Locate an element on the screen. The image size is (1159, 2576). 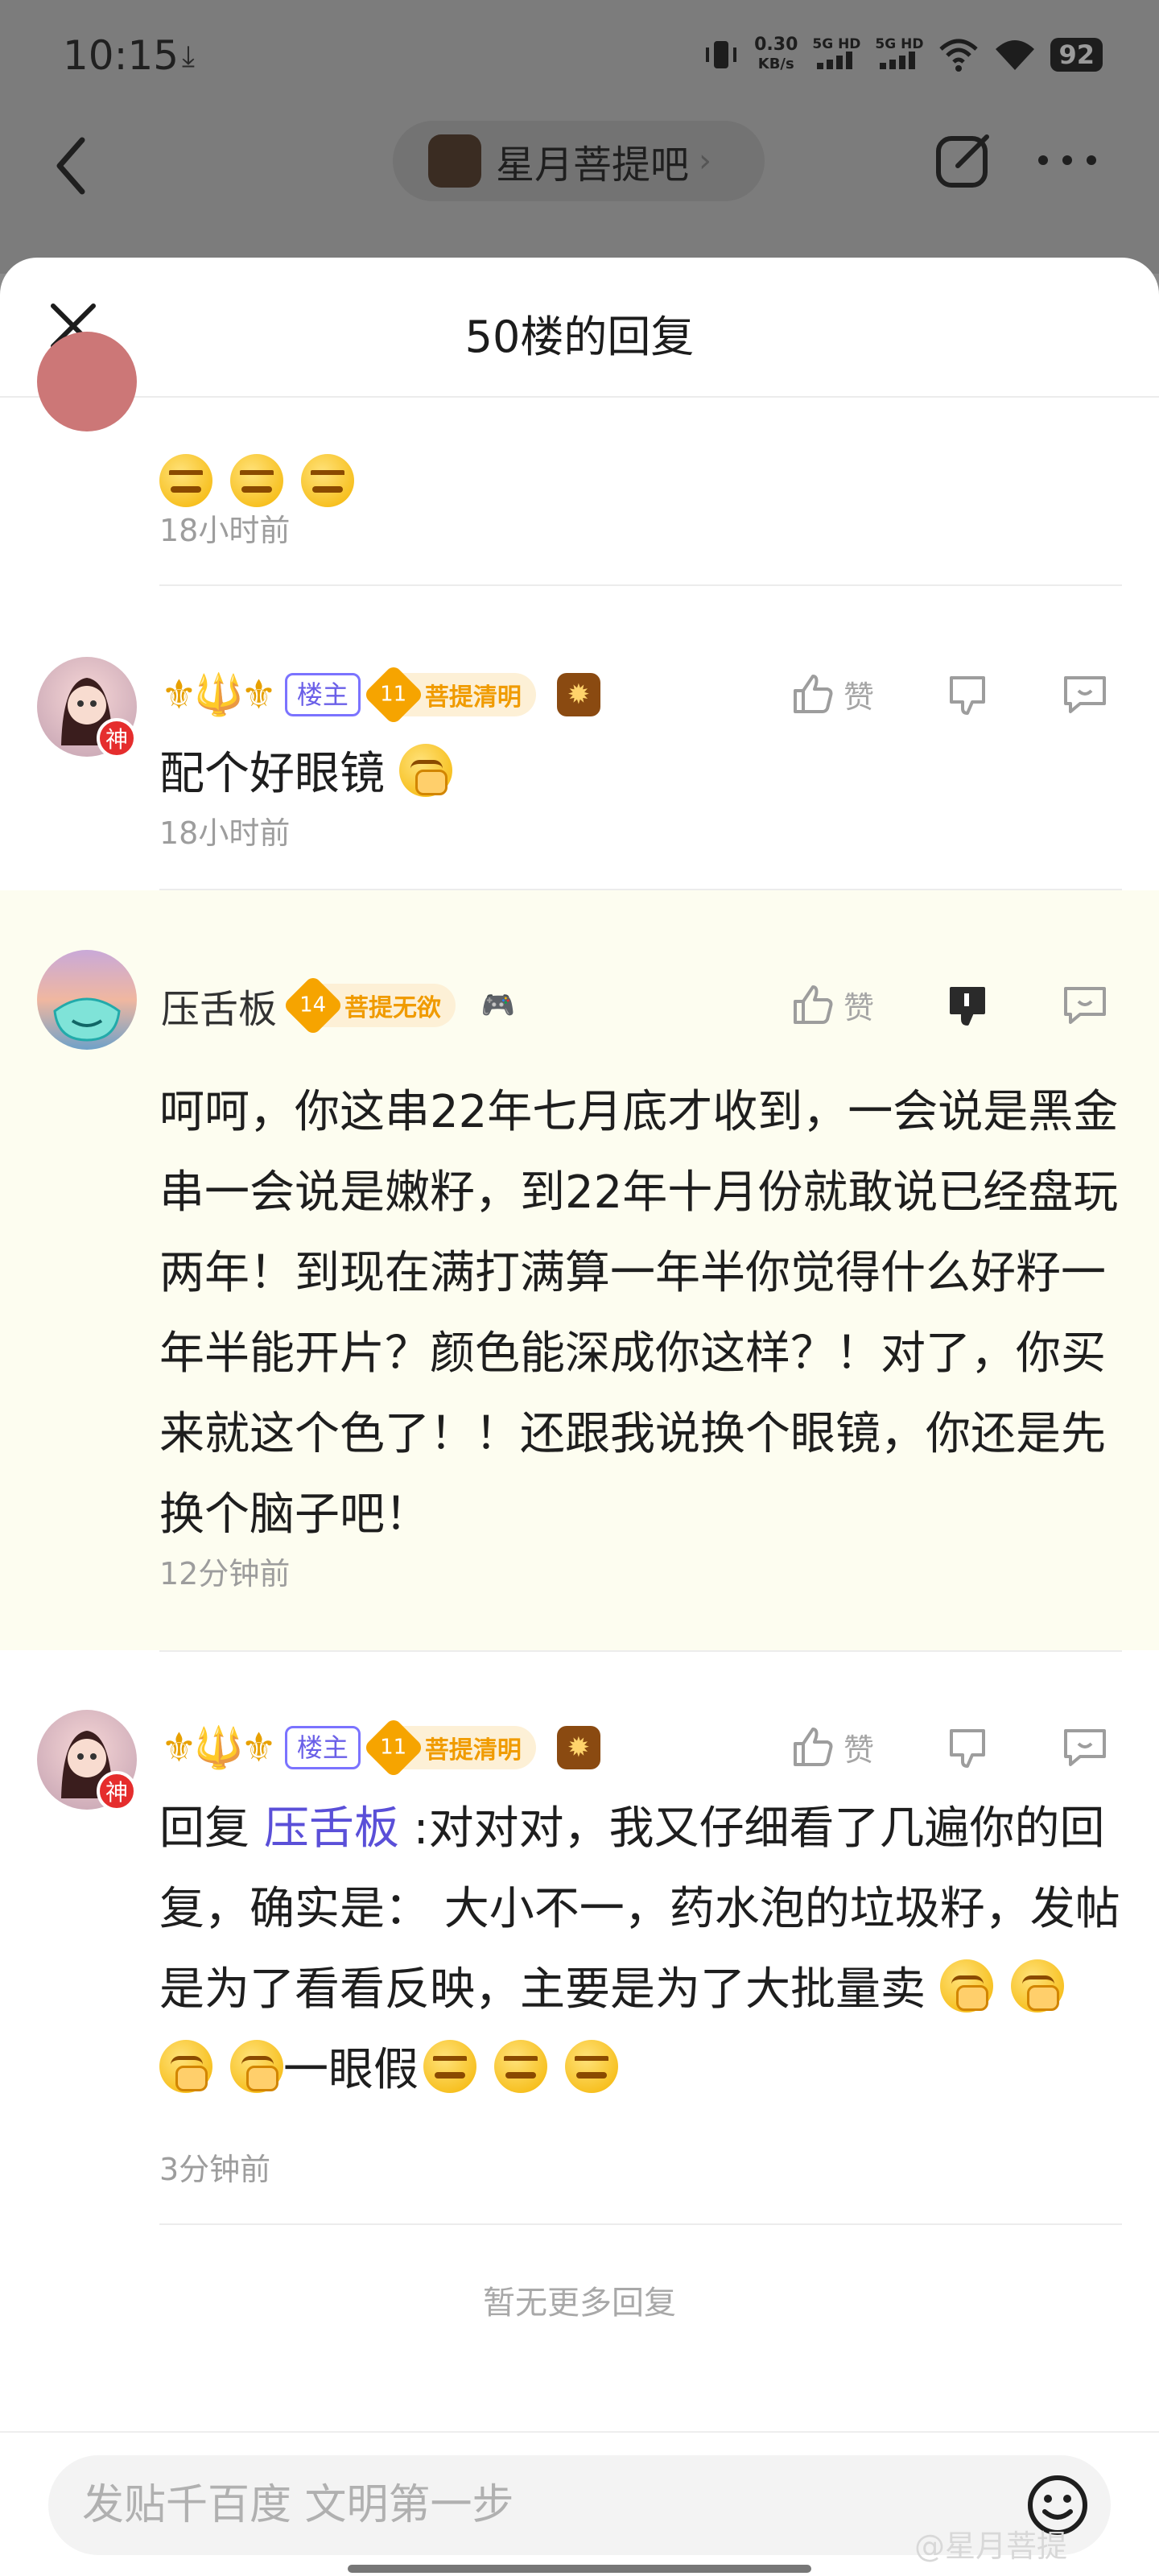
level-badge: 14 菩提无欲 is located at coordinates (369, 1006).